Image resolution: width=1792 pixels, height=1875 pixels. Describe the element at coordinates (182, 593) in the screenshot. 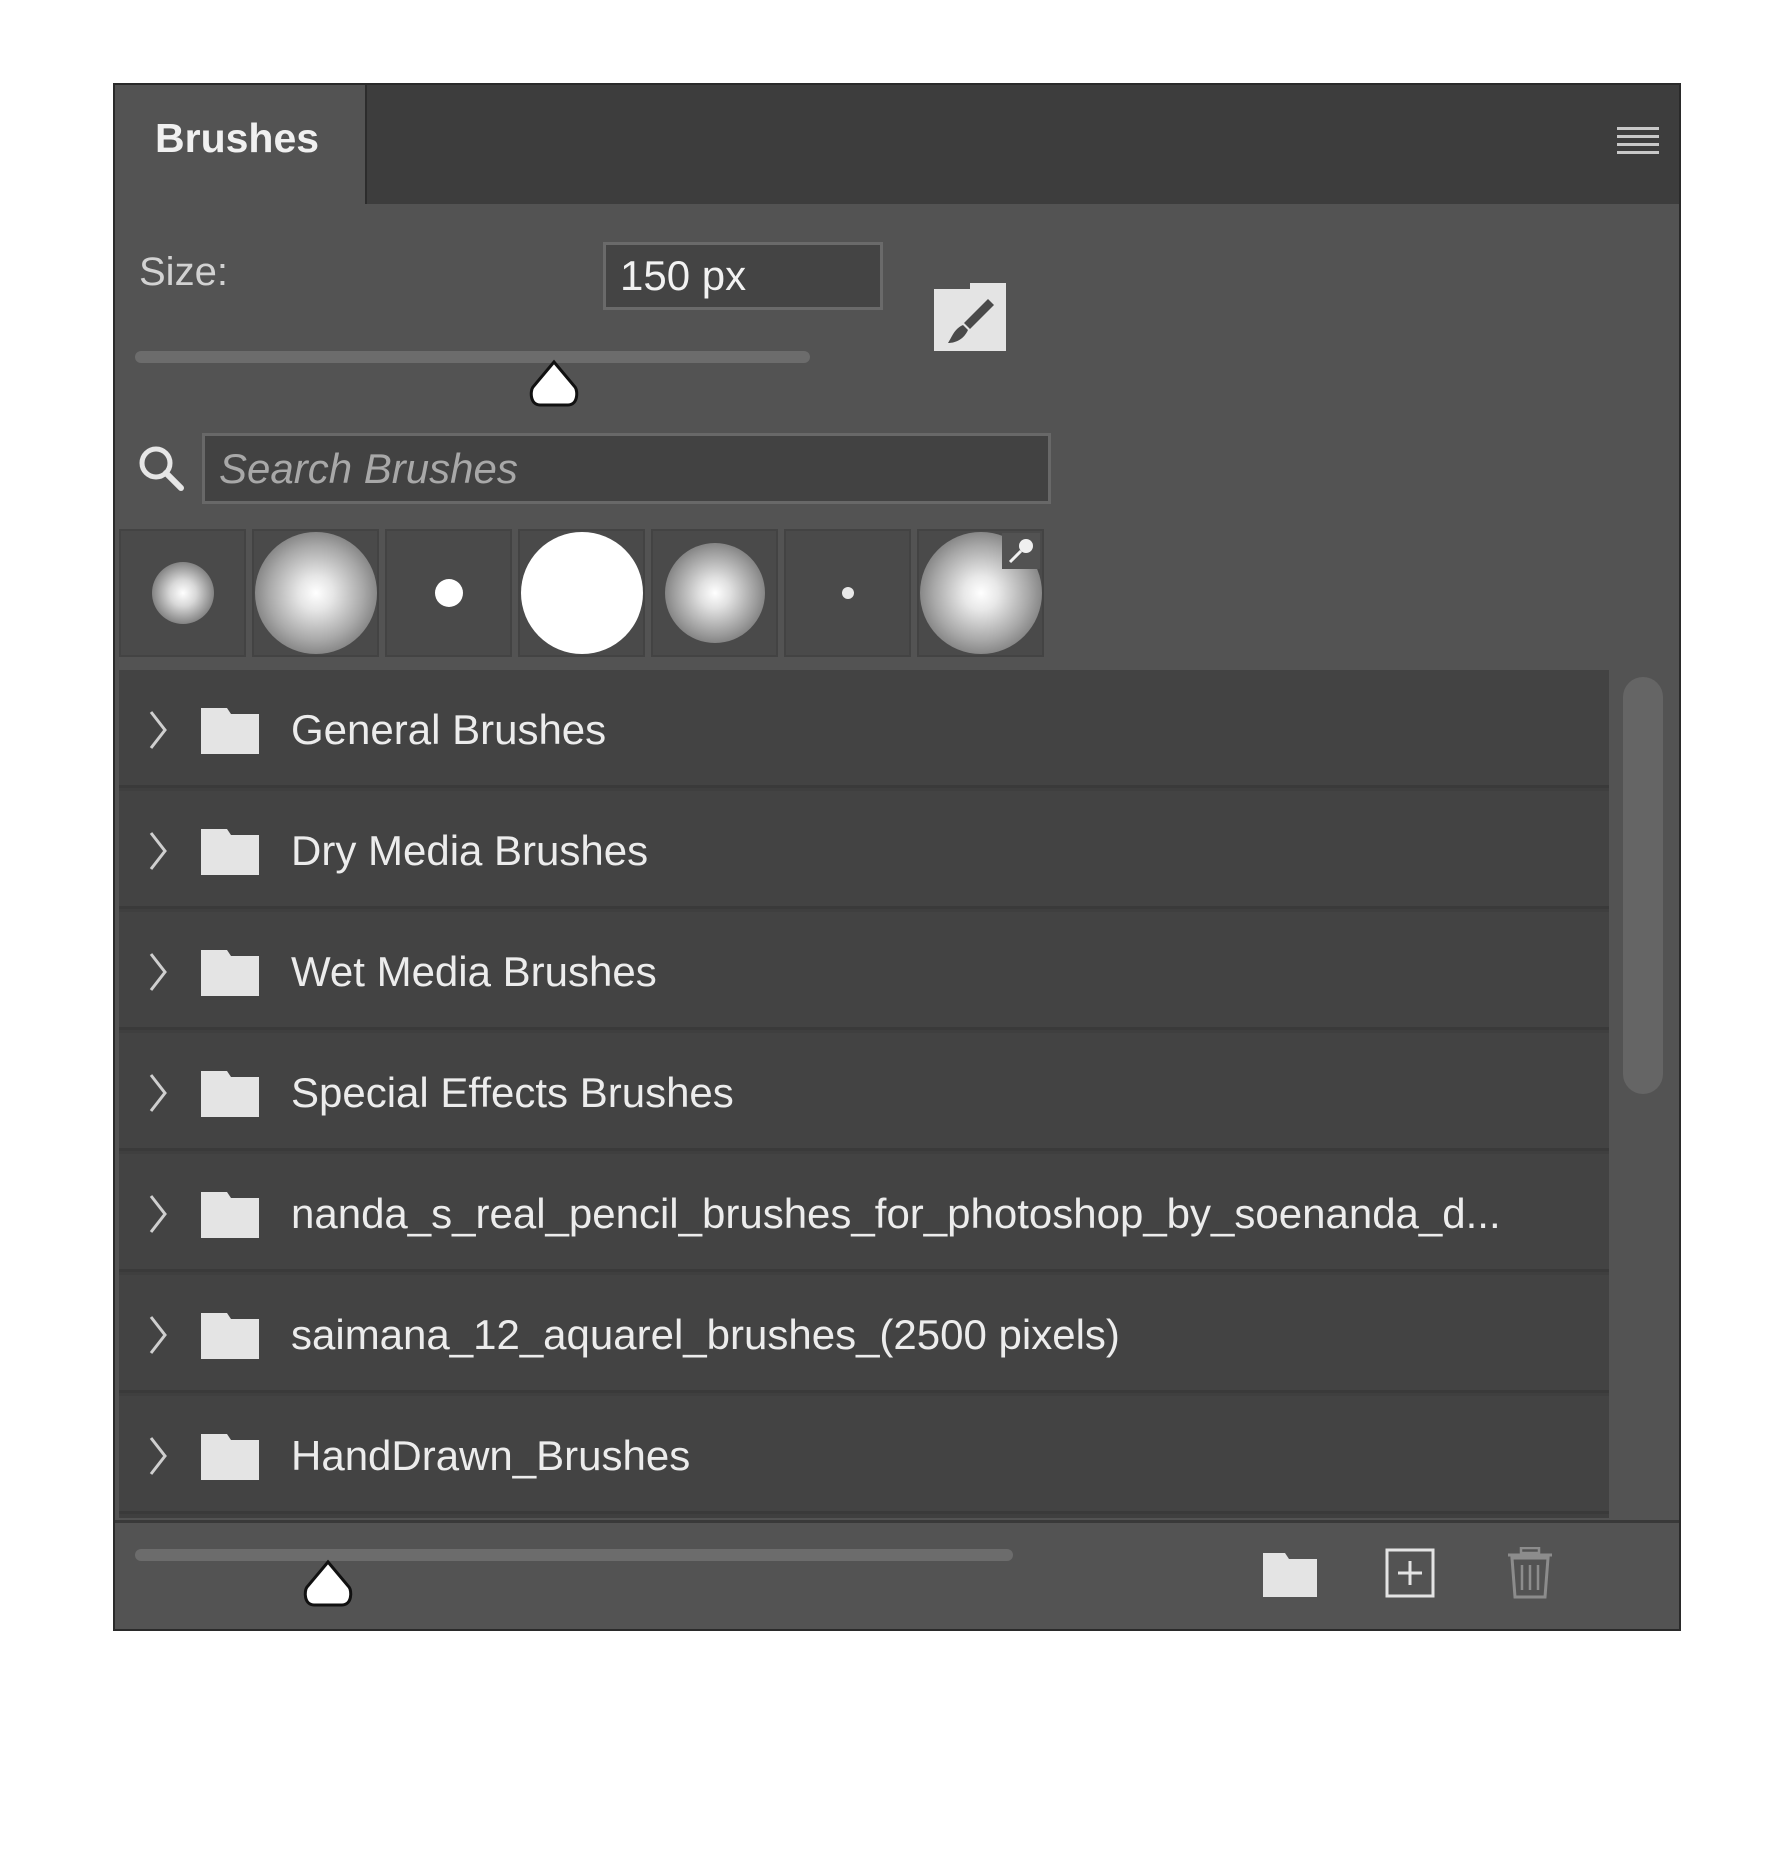

I see `preset-soft-round-small` at that location.